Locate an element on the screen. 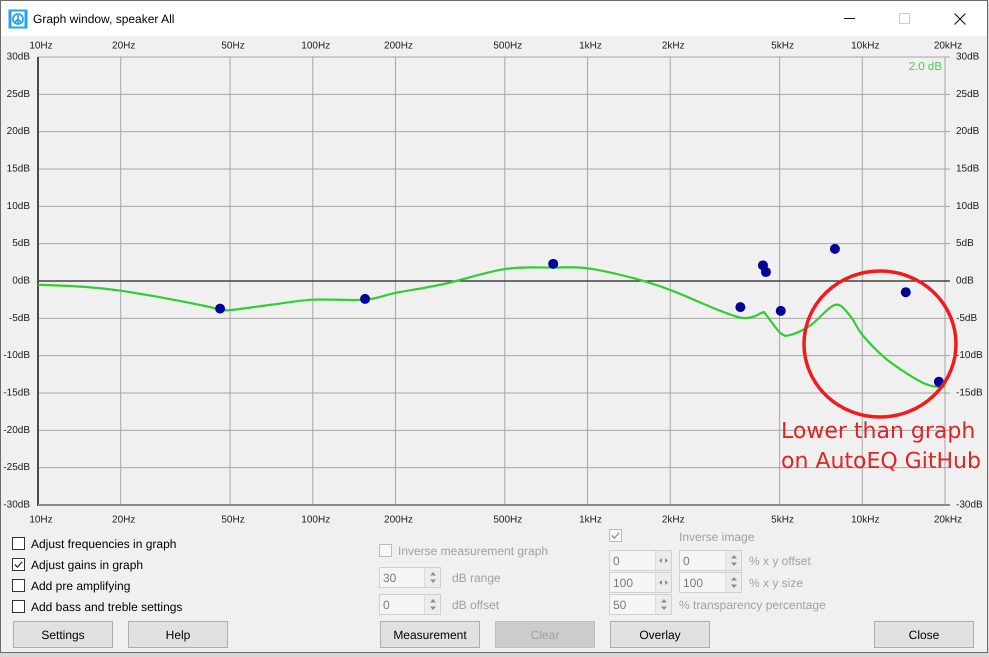 This screenshot has width=989, height=657. dialog-button: Close is located at coordinates (924, 634).